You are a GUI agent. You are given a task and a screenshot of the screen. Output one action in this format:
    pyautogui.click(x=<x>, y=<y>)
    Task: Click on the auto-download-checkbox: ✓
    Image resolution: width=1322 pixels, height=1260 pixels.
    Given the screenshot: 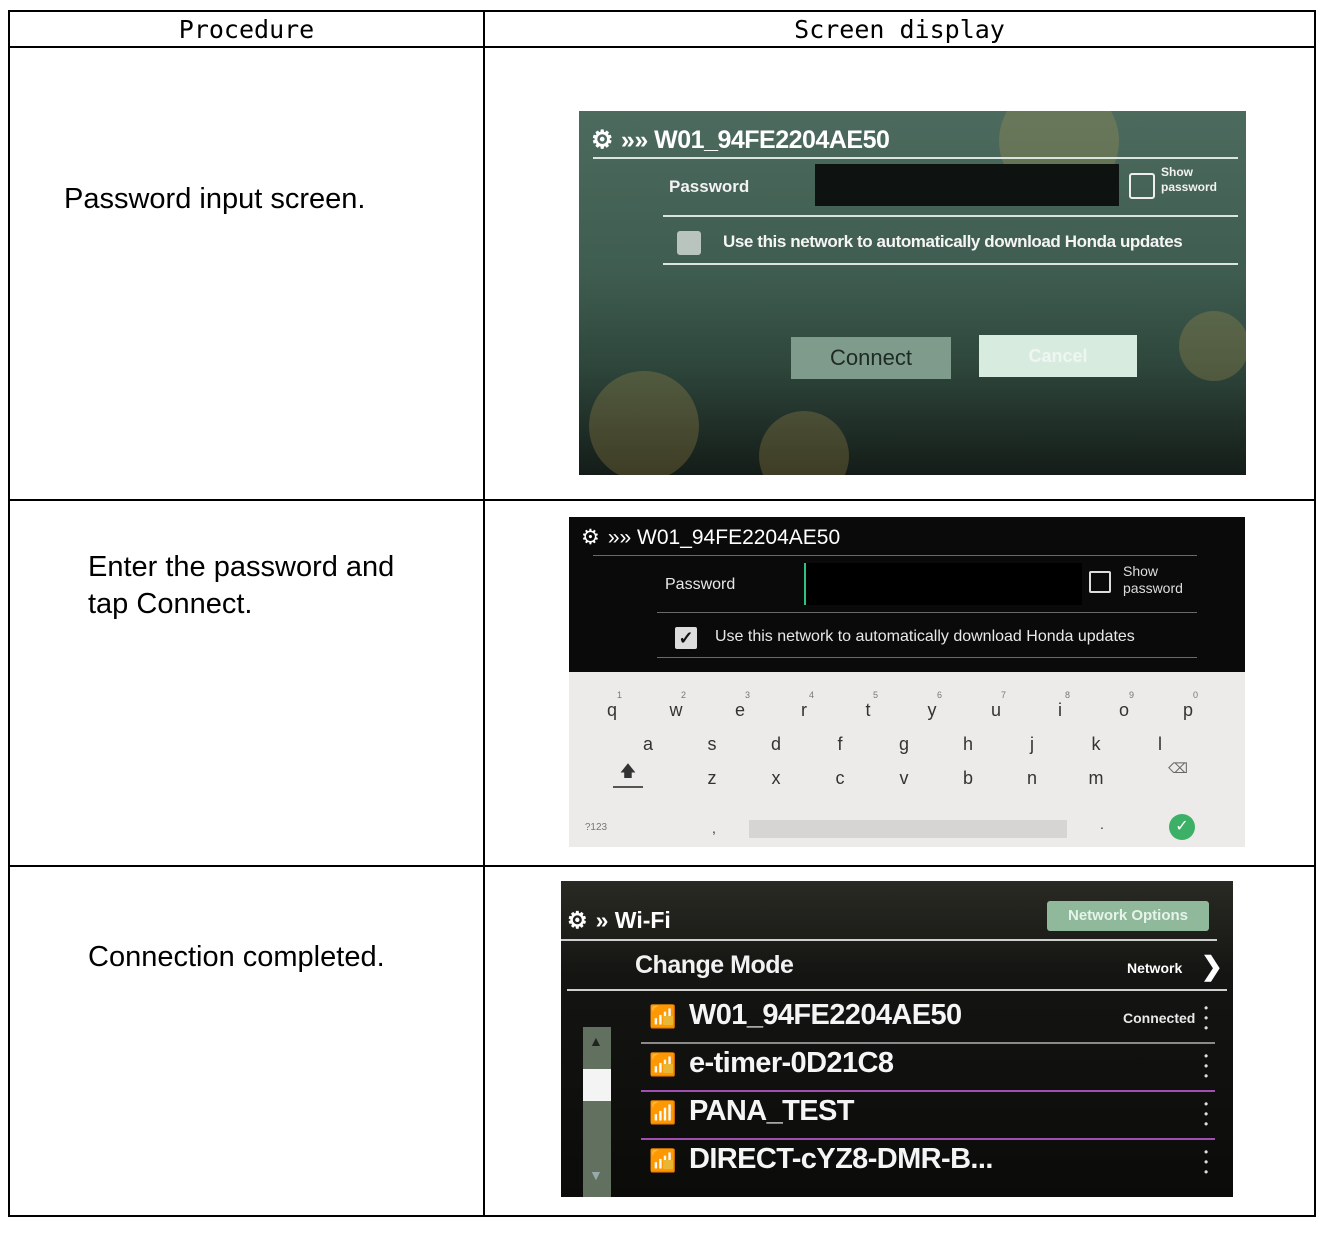 What is the action you would take?
    pyautogui.click(x=686, y=638)
    